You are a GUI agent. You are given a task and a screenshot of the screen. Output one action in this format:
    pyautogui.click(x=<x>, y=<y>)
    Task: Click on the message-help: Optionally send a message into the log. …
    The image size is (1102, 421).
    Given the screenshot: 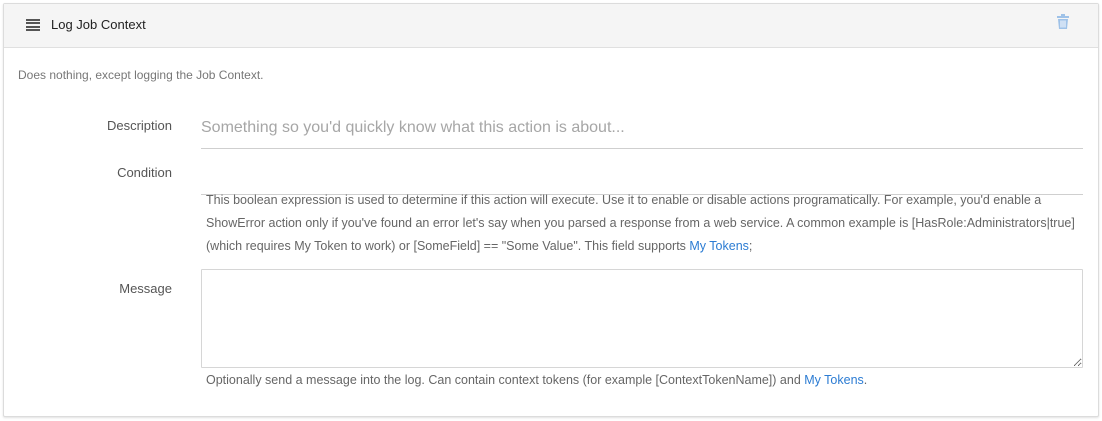 What is the action you would take?
    pyautogui.click(x=645, y=380)
    